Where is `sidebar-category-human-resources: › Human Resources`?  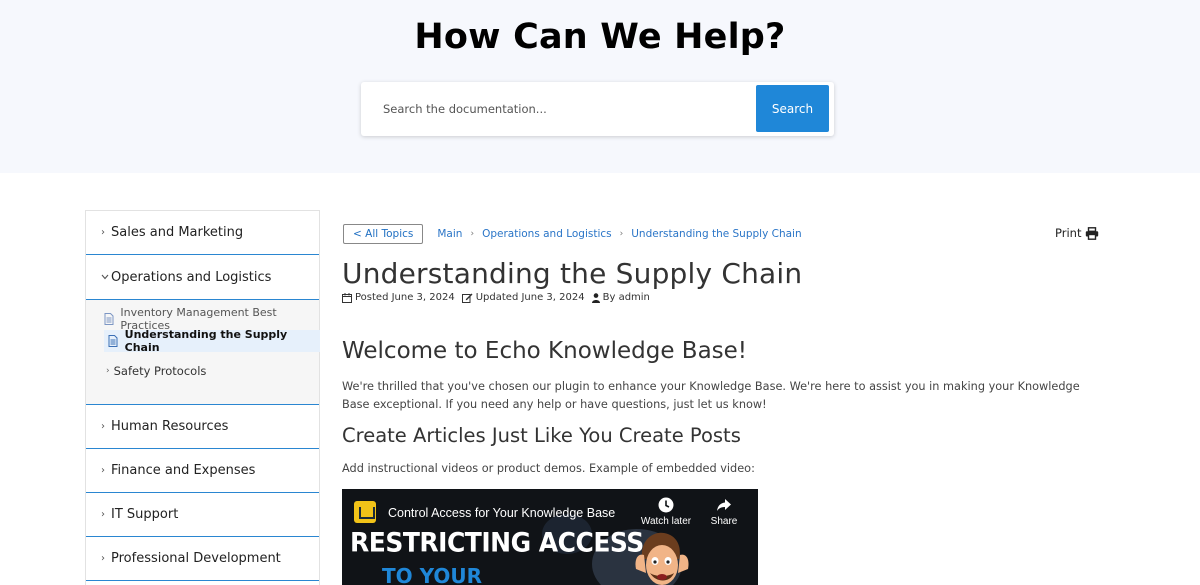
sidebar-category-human-resources: › Human Resources is located at coordinates (202, 427).